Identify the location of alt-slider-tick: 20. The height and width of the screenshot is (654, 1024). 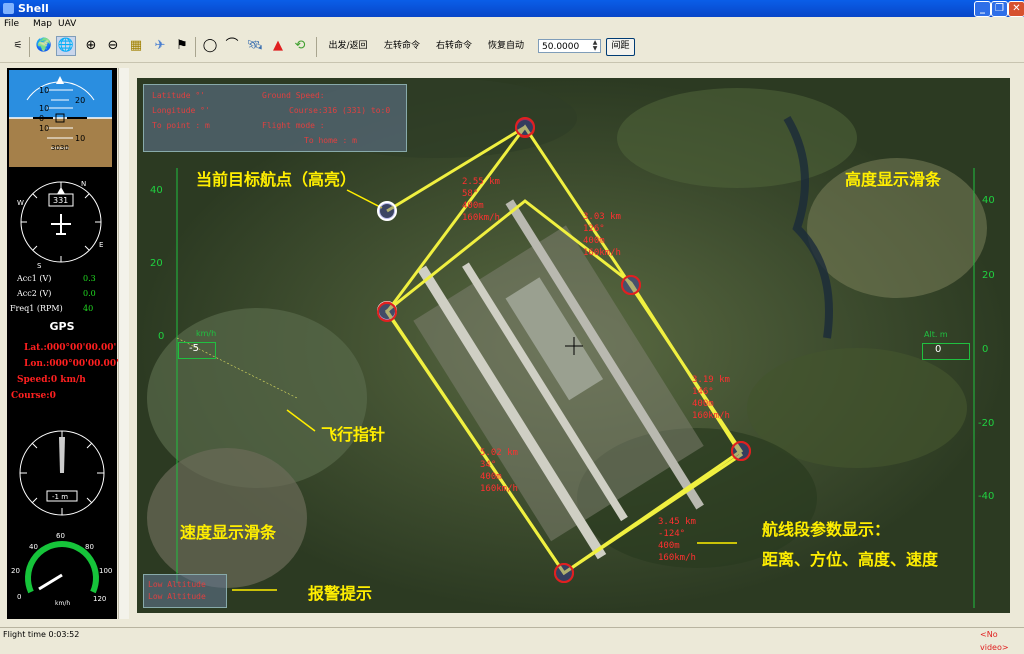
(988, 275).